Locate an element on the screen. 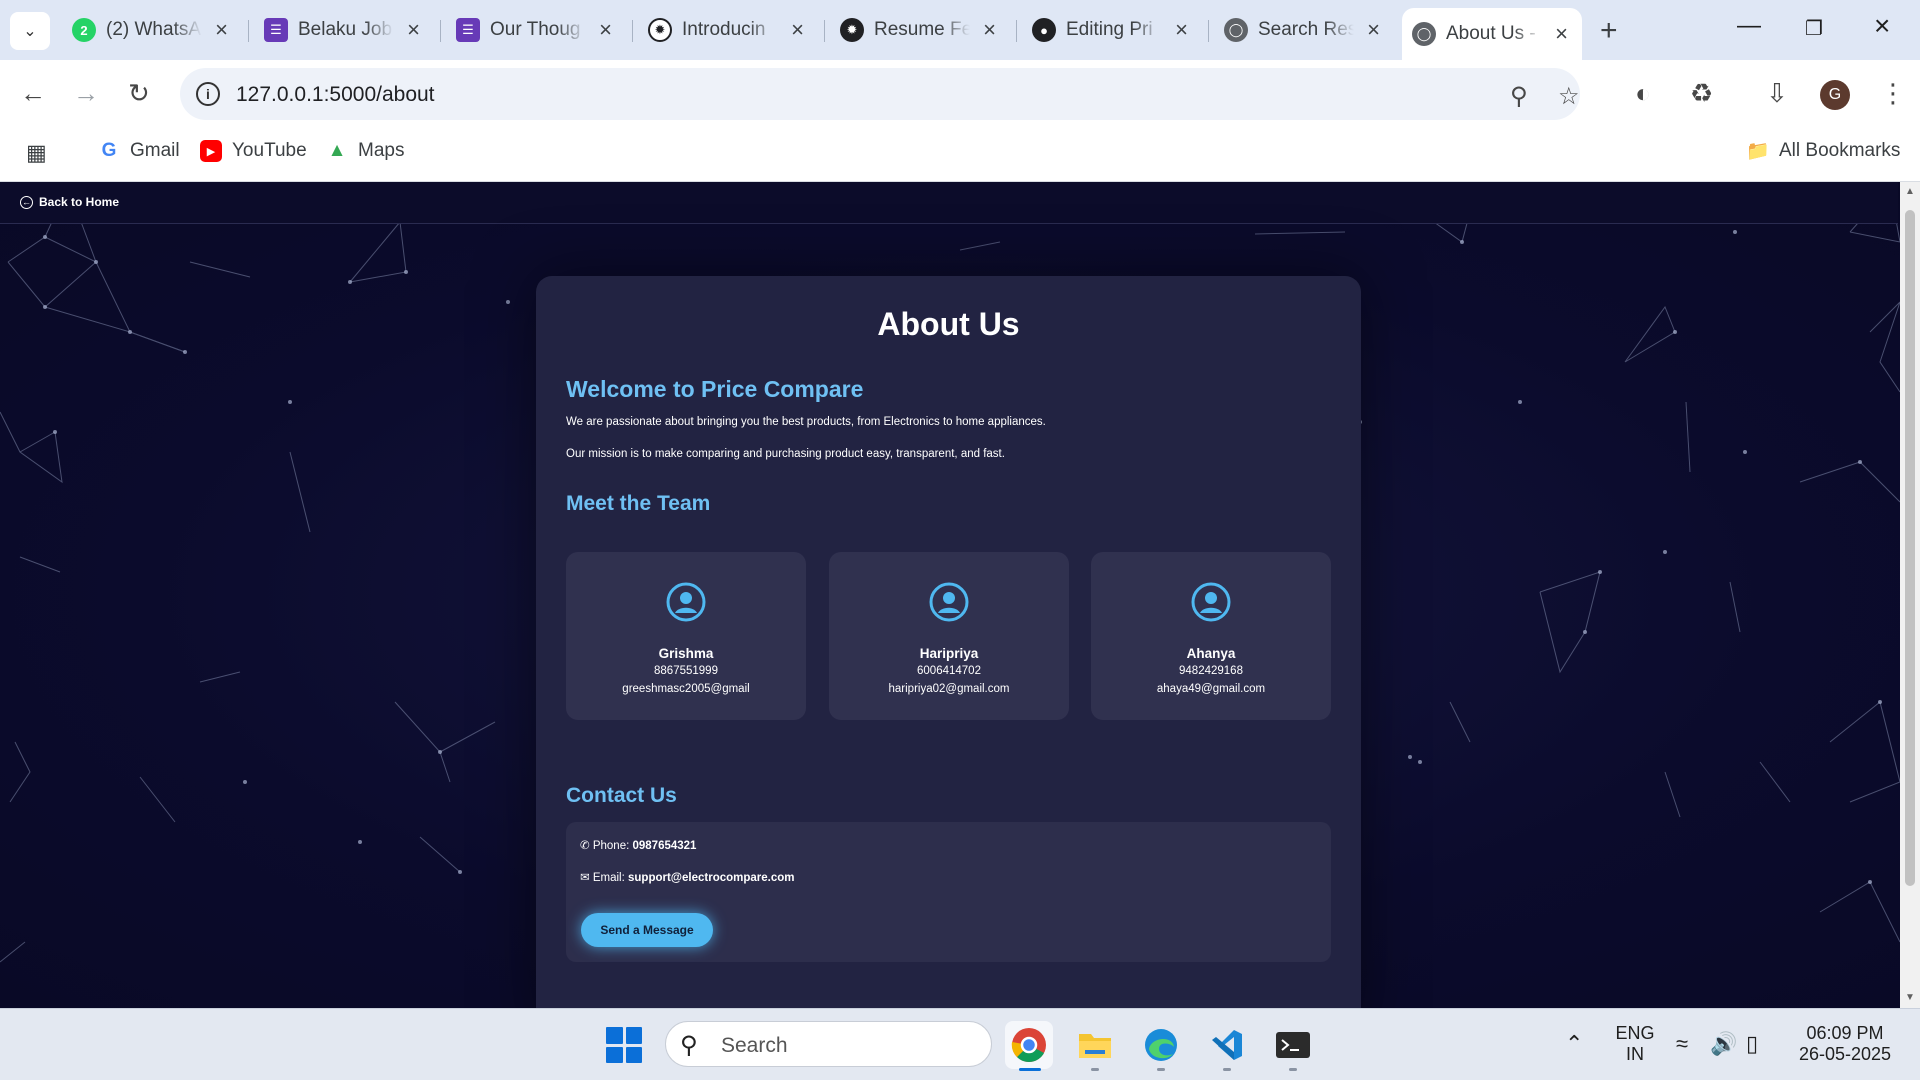 Image resolution: width=1920 pixels, height=1080 pixels. language-code: ENG is located at coordinates (1635, 1033).